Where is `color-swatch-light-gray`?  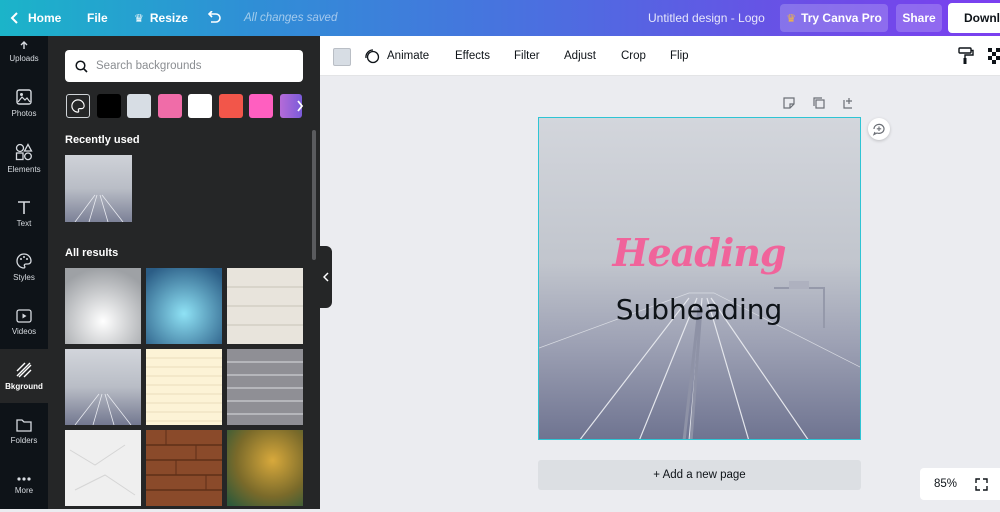
color-swatch-light-gray is located at coordinates (139, 106).